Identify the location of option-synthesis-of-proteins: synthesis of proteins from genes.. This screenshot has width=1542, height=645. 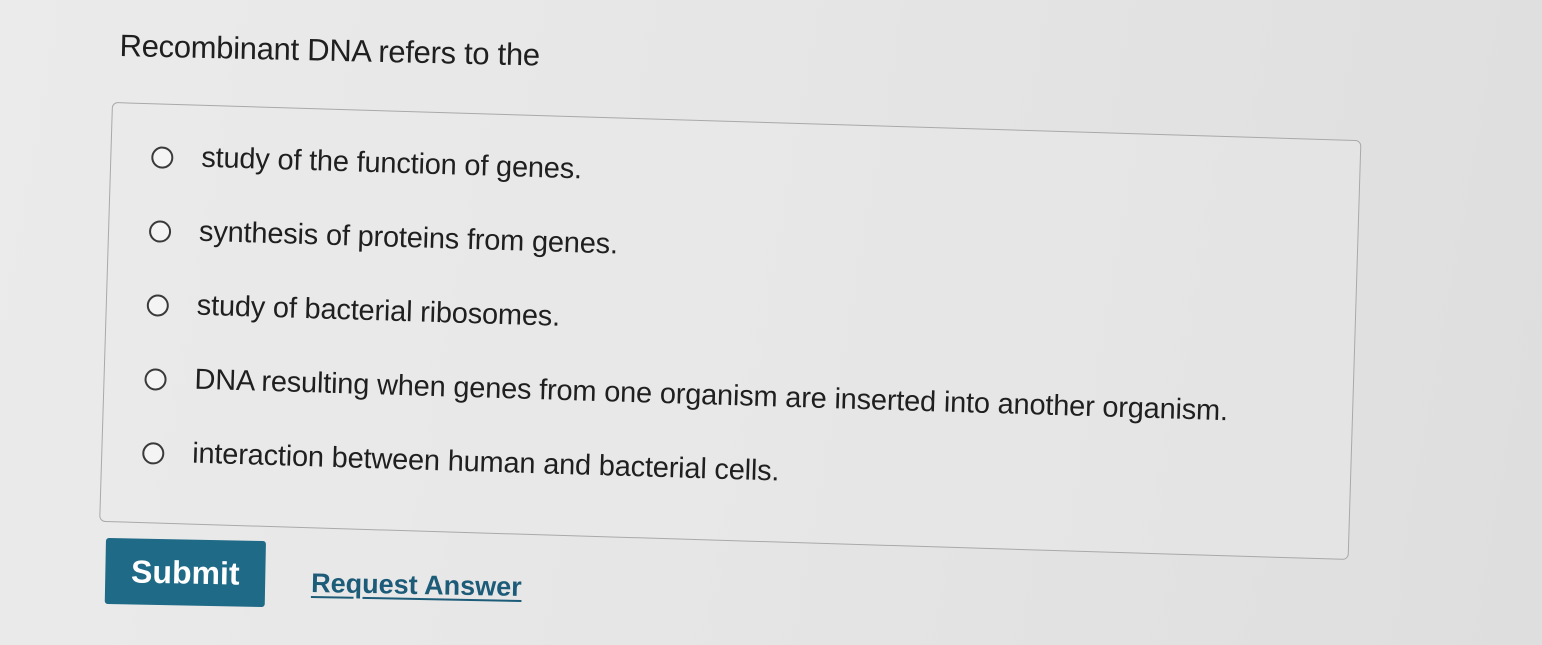
(383, 237).